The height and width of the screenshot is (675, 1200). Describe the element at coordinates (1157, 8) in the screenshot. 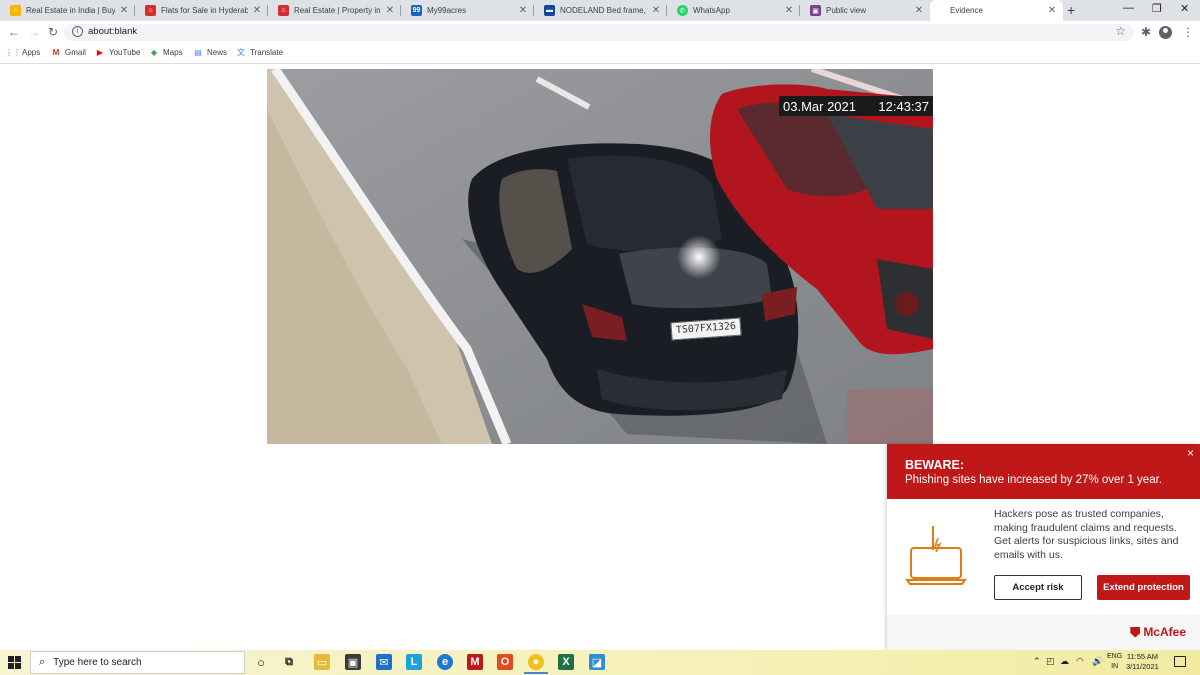

I see `restore-button: ❐` at that location.